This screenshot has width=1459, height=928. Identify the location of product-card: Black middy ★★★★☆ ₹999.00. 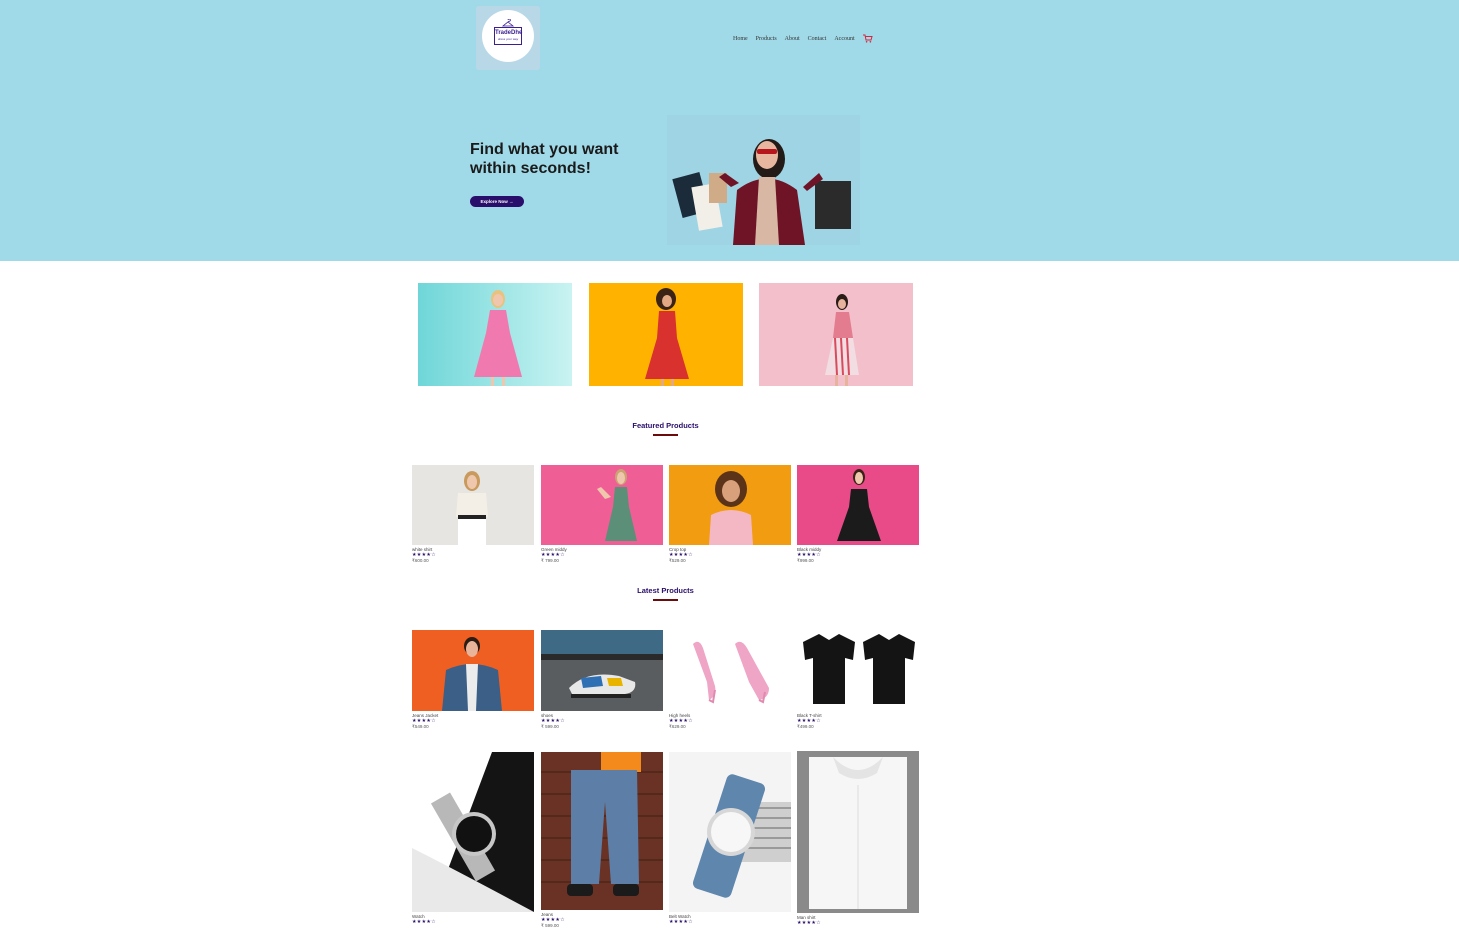
(858, 514).